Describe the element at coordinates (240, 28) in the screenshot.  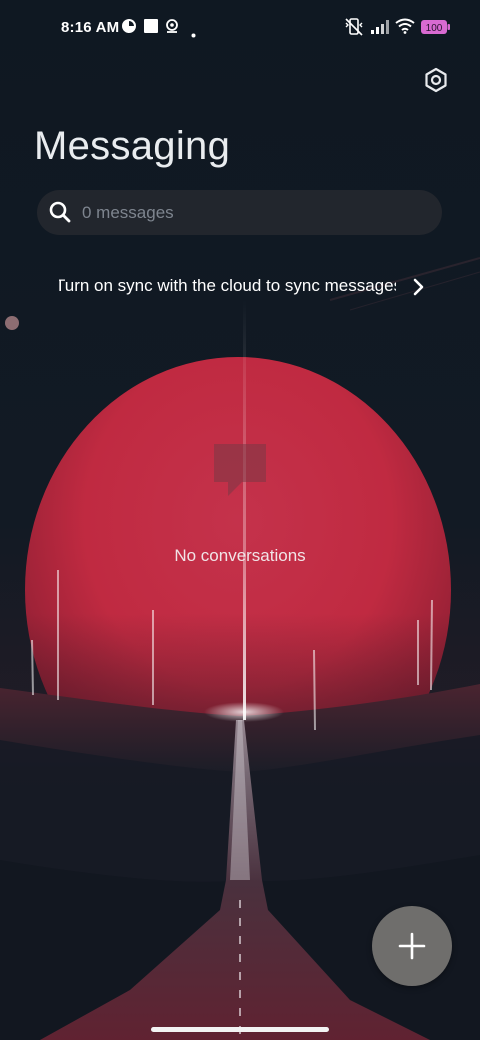
I see `status-bar: 8:16 AM 100` at that location.